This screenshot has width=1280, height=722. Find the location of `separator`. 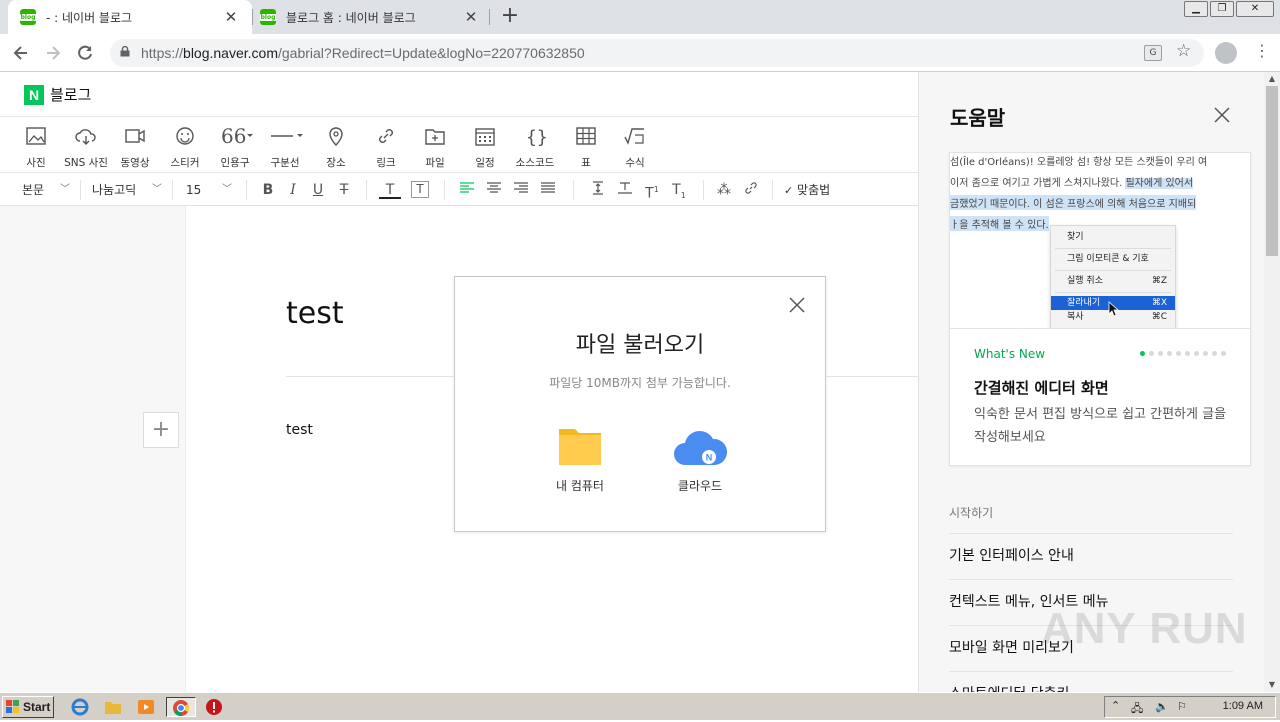

separator is located at coordinates (444, 190).